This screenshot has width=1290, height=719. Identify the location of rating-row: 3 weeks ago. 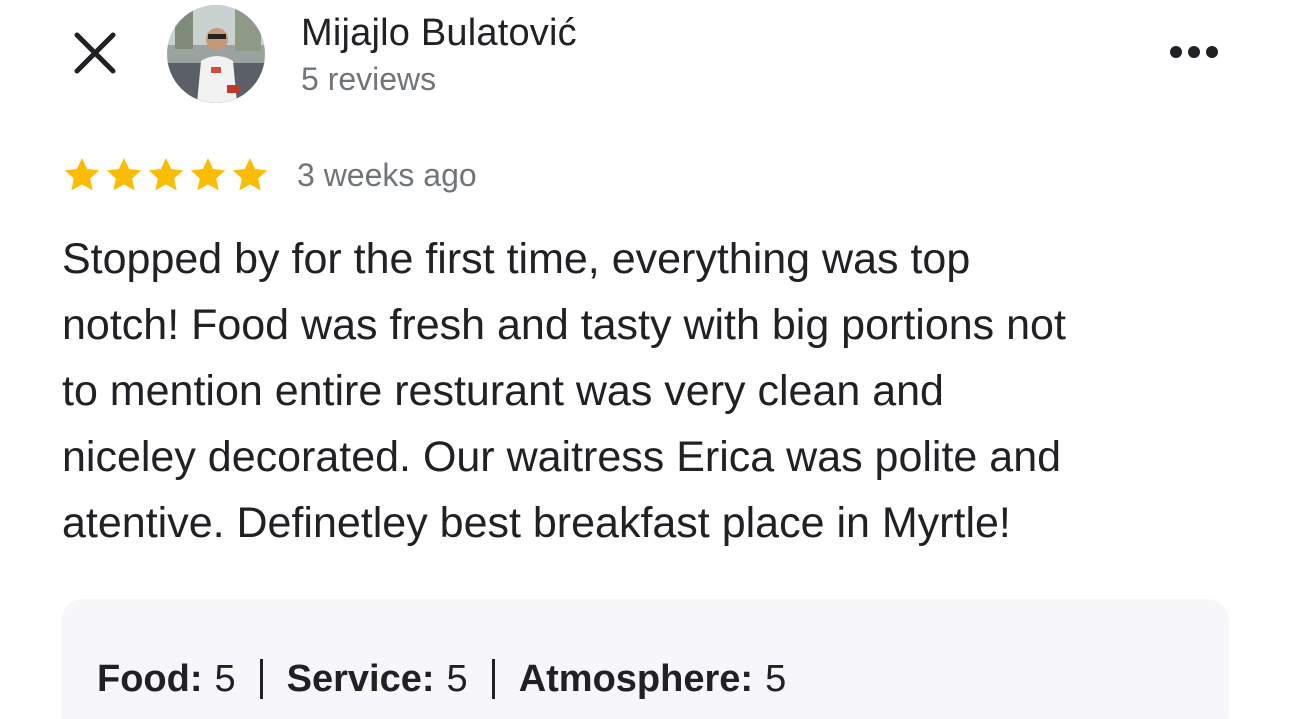
(269, 175).